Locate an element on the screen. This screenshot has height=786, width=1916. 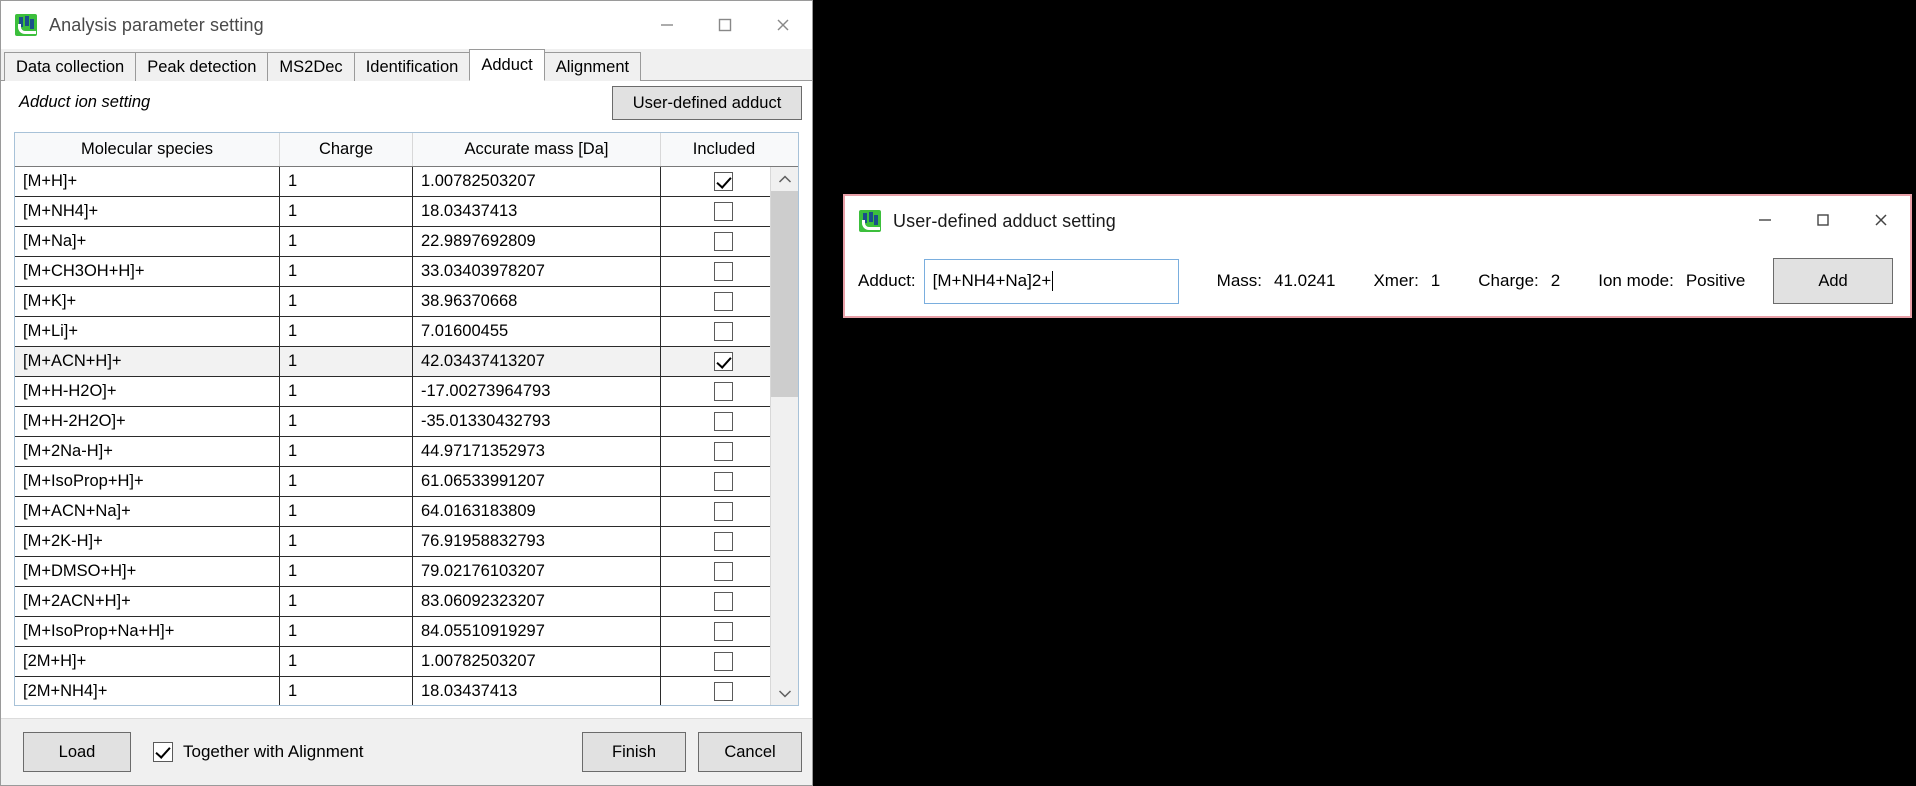
table-row: [M+H-H2O]+ 1 -17.00273964793 is located at coordinates (392, 392).